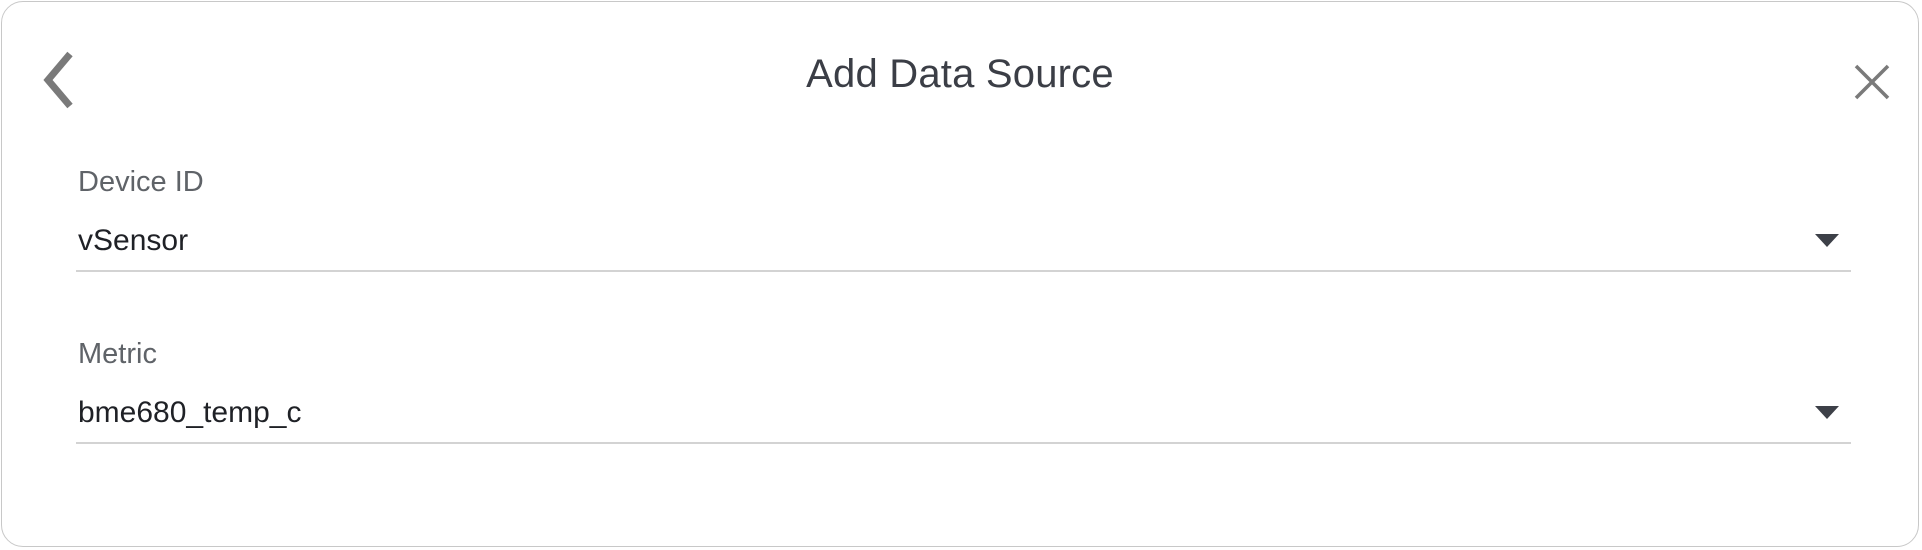 This screenshot has height=550, width=1922. I want to click on device-id-label: Device ID, so click(141, 182).